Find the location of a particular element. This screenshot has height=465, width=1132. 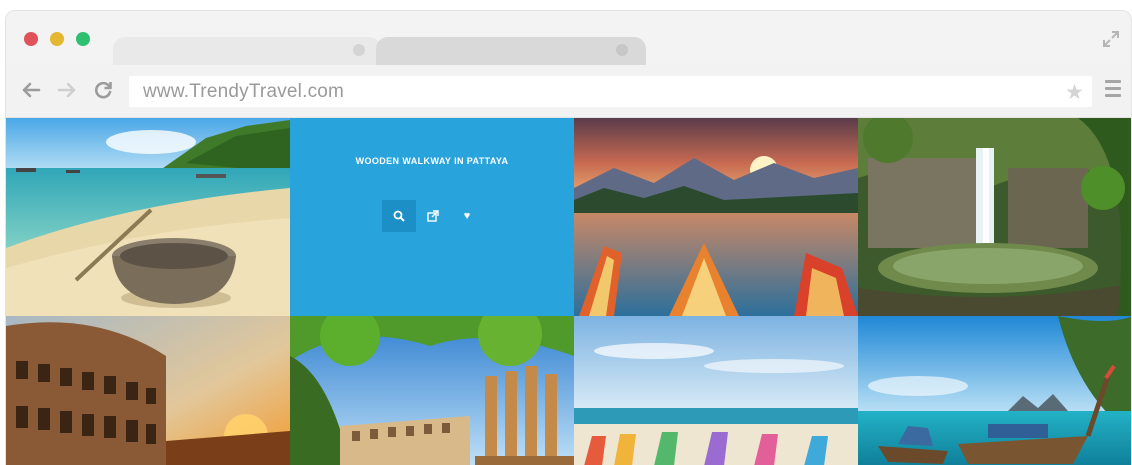

colosseum-photo is located at coordinates (148, 390).